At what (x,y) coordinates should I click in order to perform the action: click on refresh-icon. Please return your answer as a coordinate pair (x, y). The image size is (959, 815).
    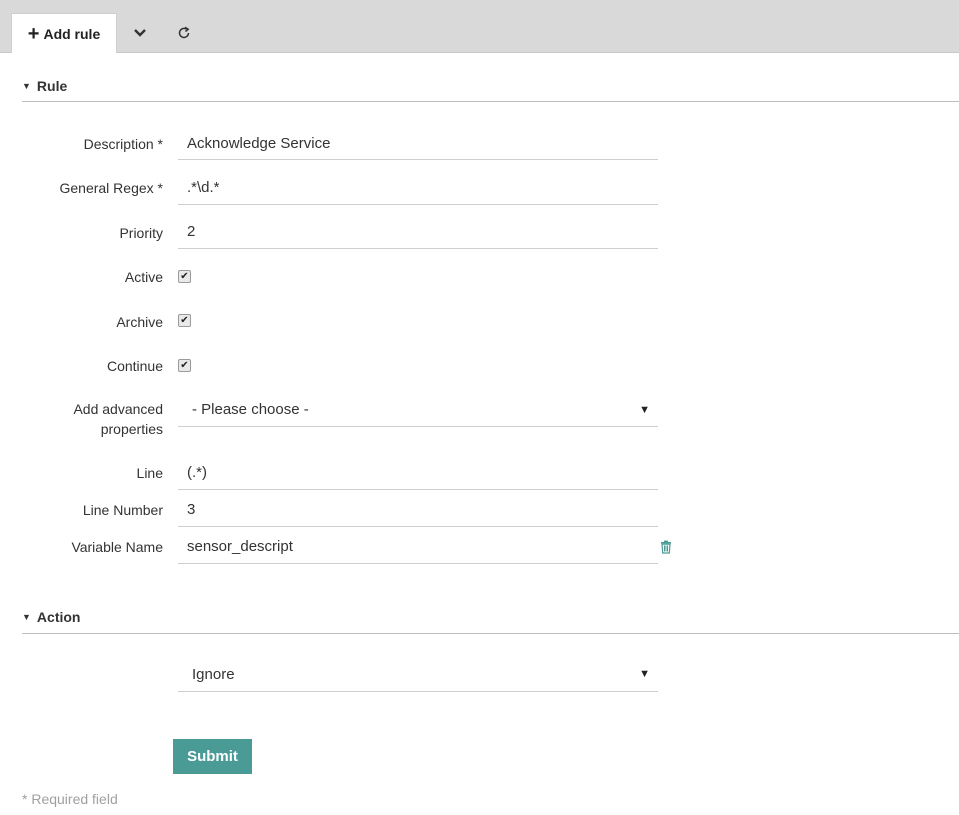
    Looking at the image, I should click on (184, 32).